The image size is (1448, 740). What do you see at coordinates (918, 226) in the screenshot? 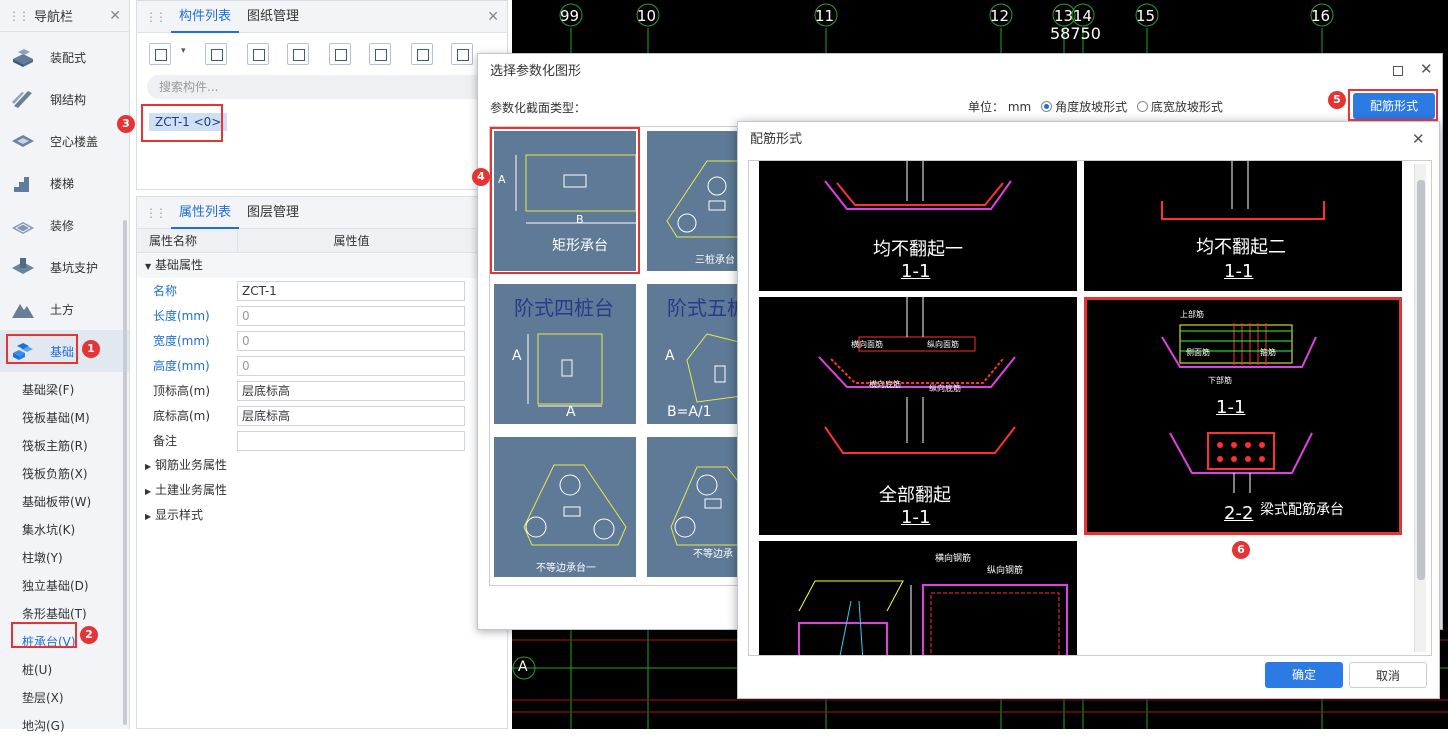
I see `rebar-option-uniform-1: 均不翻起一 1-1` at bounding box center [918, 226].